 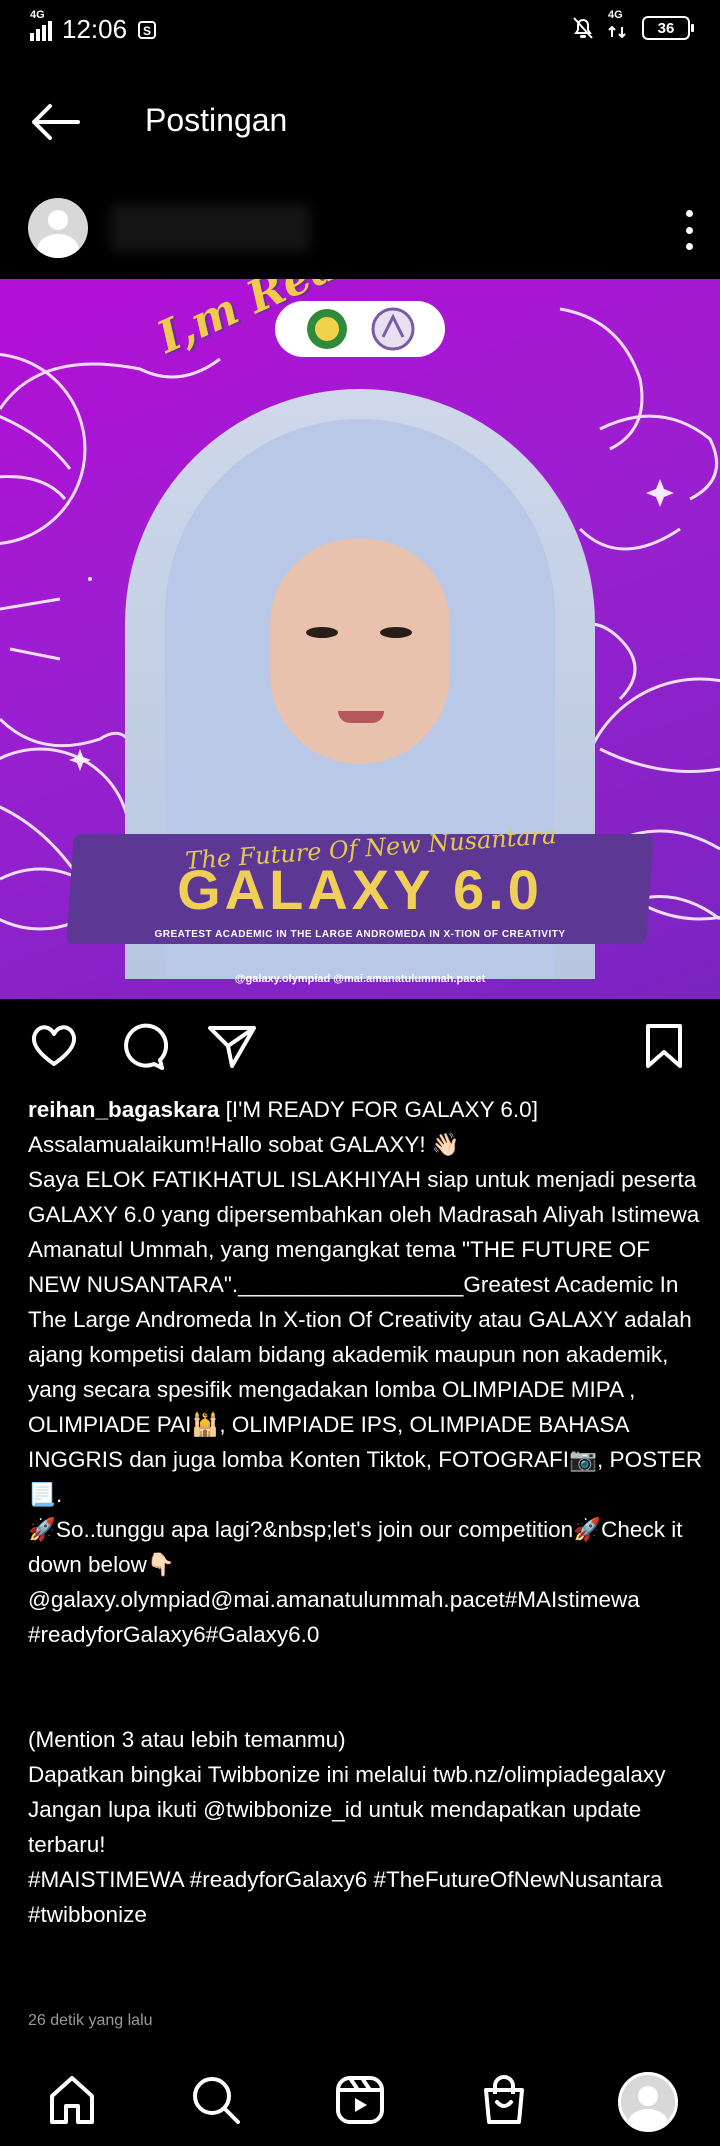 I want to click on share-icon, so click(x=232, y=1047).